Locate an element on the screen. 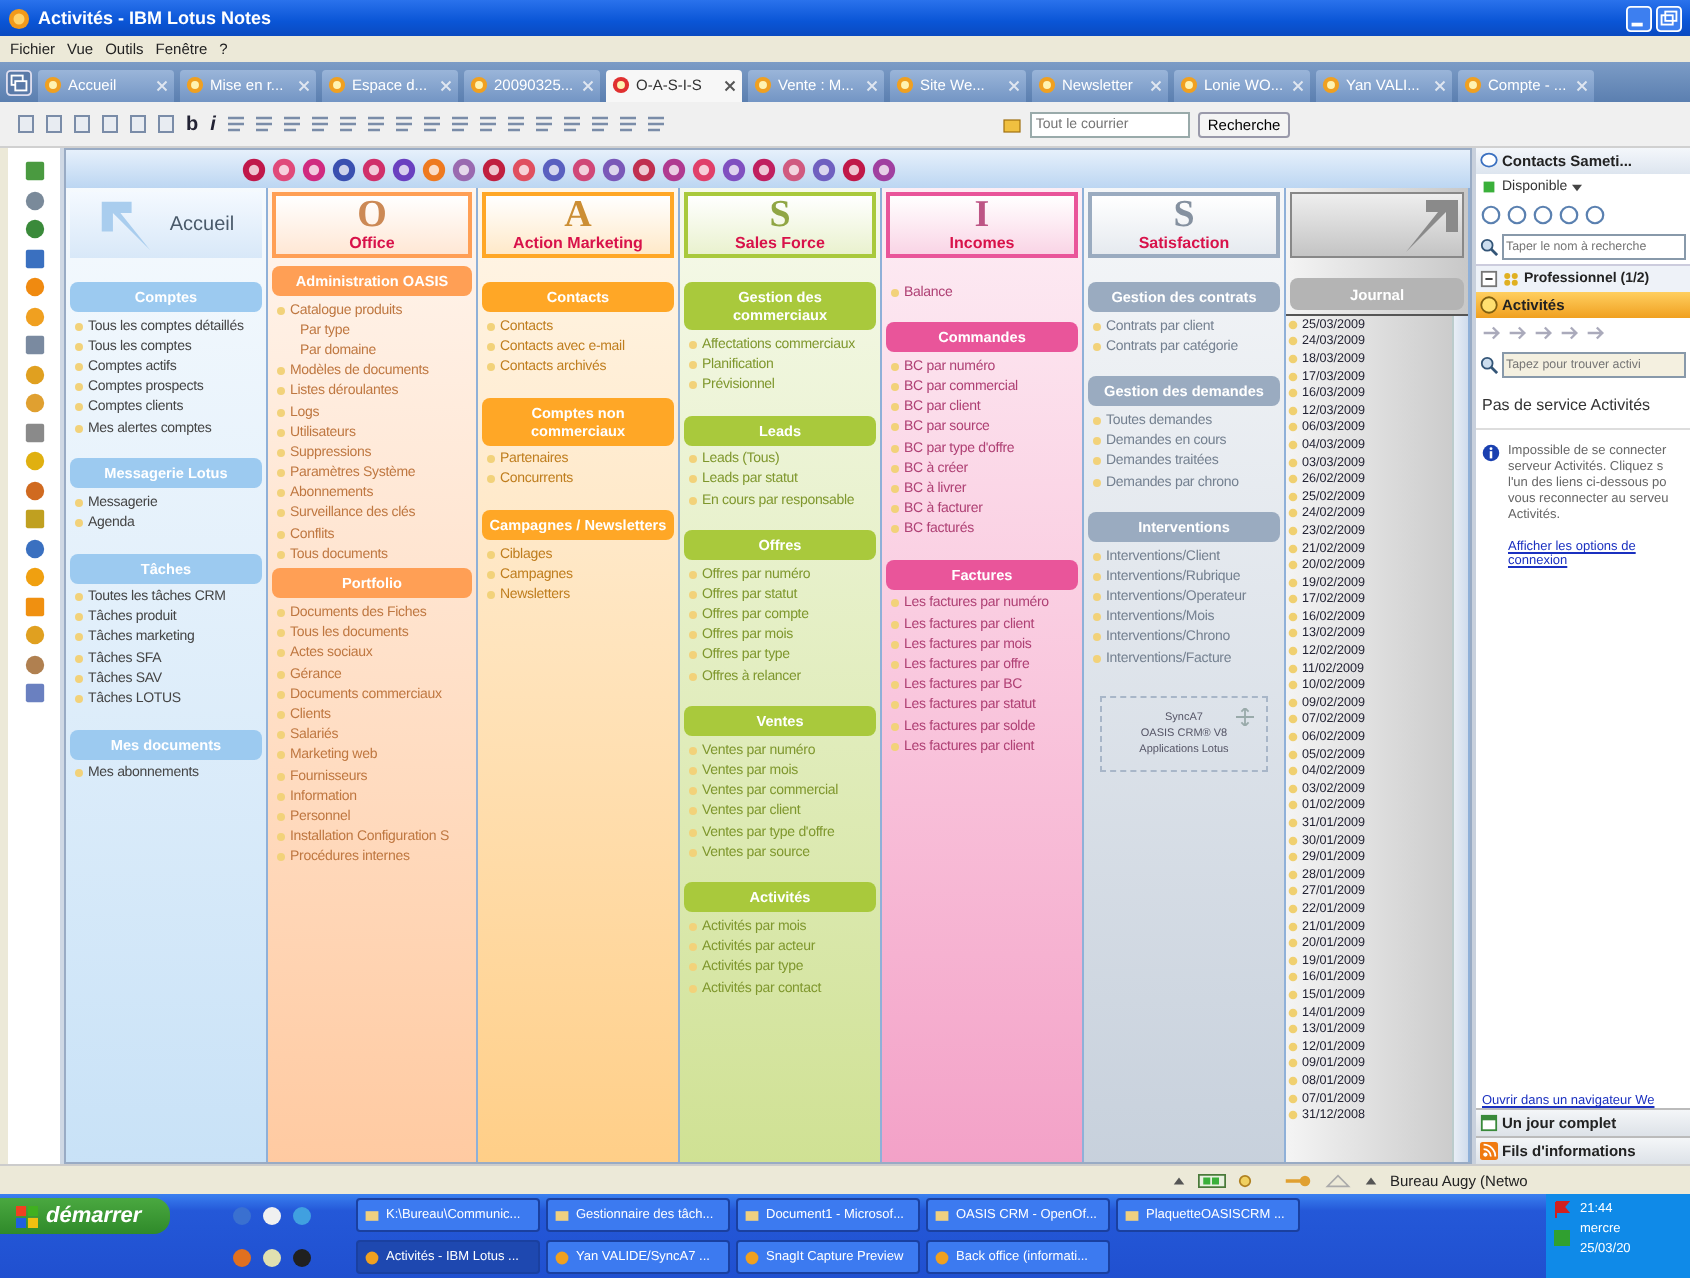 The height and width of the screenshot is (1278, 1690). page-icon is located at coordinates (195, 85).